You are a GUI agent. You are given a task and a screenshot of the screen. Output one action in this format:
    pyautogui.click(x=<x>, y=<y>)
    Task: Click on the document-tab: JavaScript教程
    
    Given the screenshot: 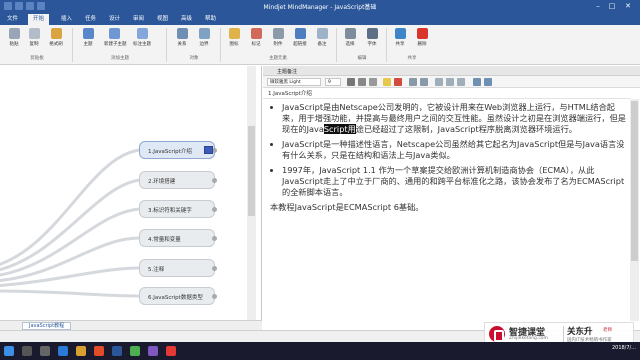 What is the action you would take?
    pyautogui.click(x=47, y=326)
    